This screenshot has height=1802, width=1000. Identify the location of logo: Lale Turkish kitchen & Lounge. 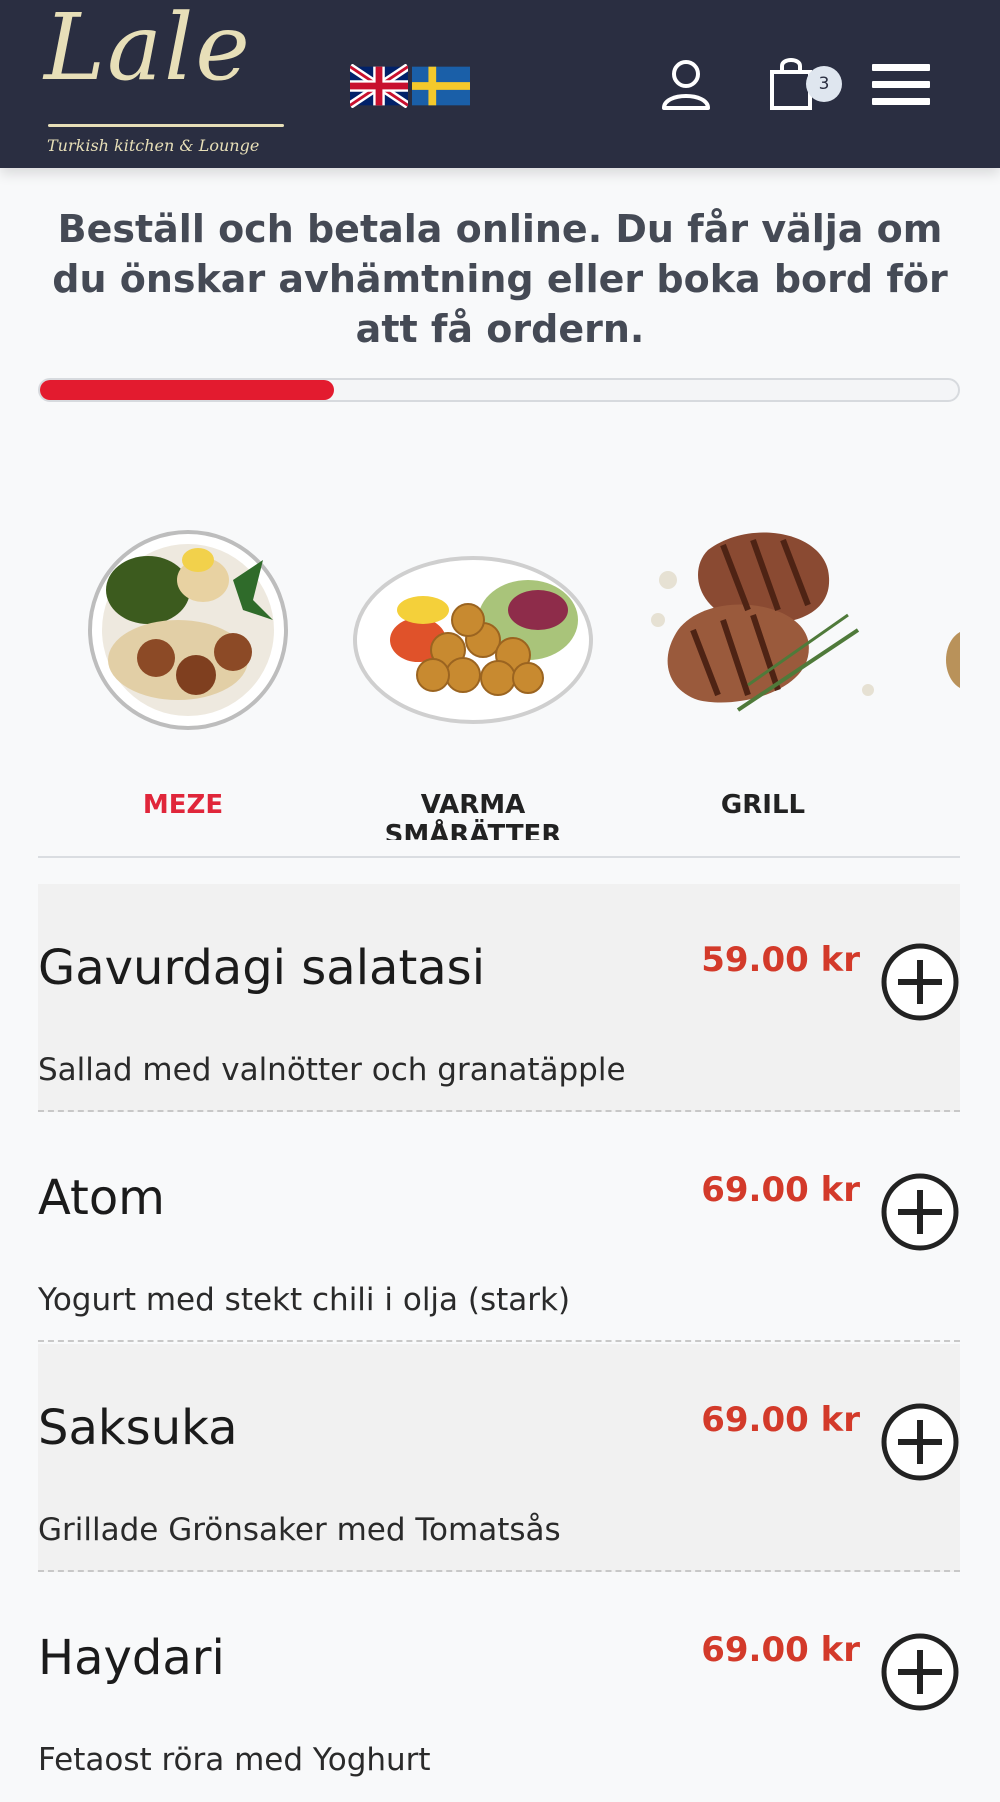
(165, 82).